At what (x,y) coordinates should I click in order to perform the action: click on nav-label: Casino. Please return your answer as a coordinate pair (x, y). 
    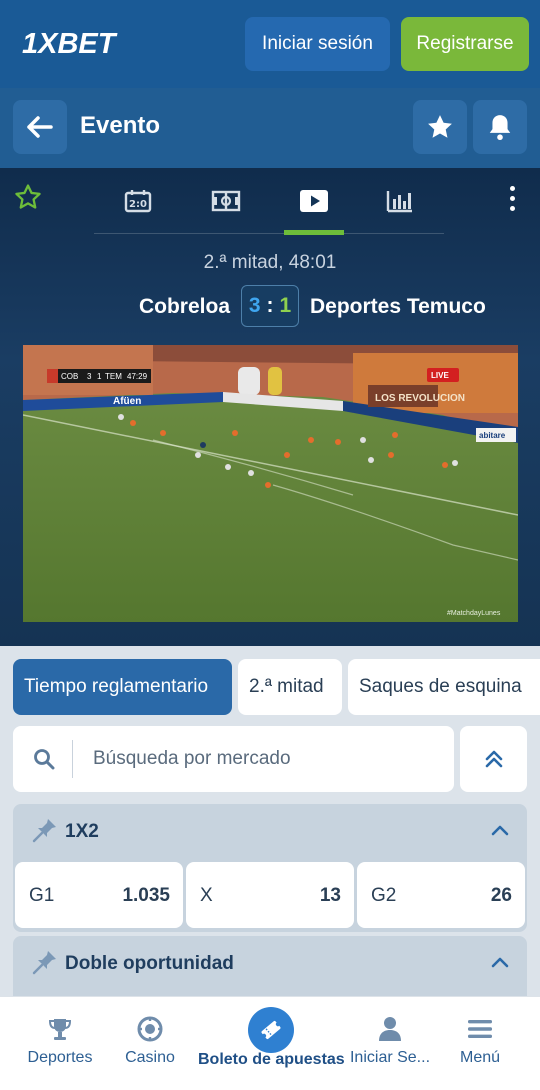
    Looking at the image, I should click on (150, 1057).